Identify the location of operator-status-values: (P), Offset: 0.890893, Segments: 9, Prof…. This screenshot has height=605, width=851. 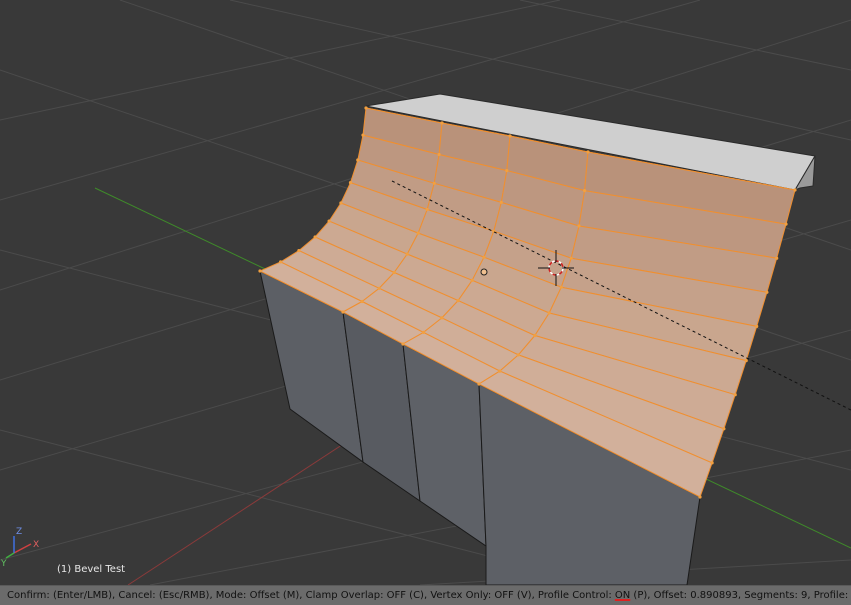
(742, 595).